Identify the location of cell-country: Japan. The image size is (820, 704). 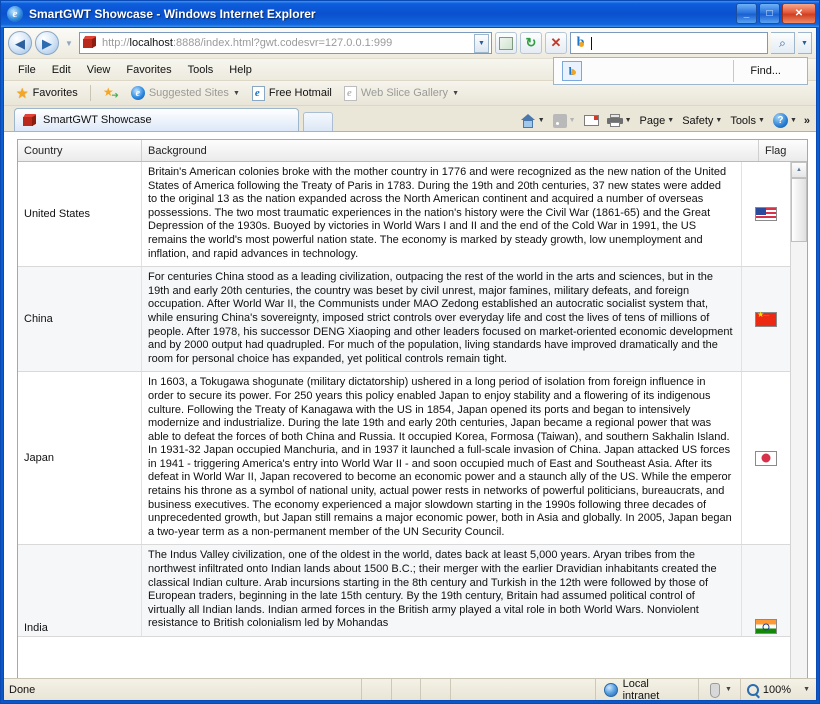
(80, 458).